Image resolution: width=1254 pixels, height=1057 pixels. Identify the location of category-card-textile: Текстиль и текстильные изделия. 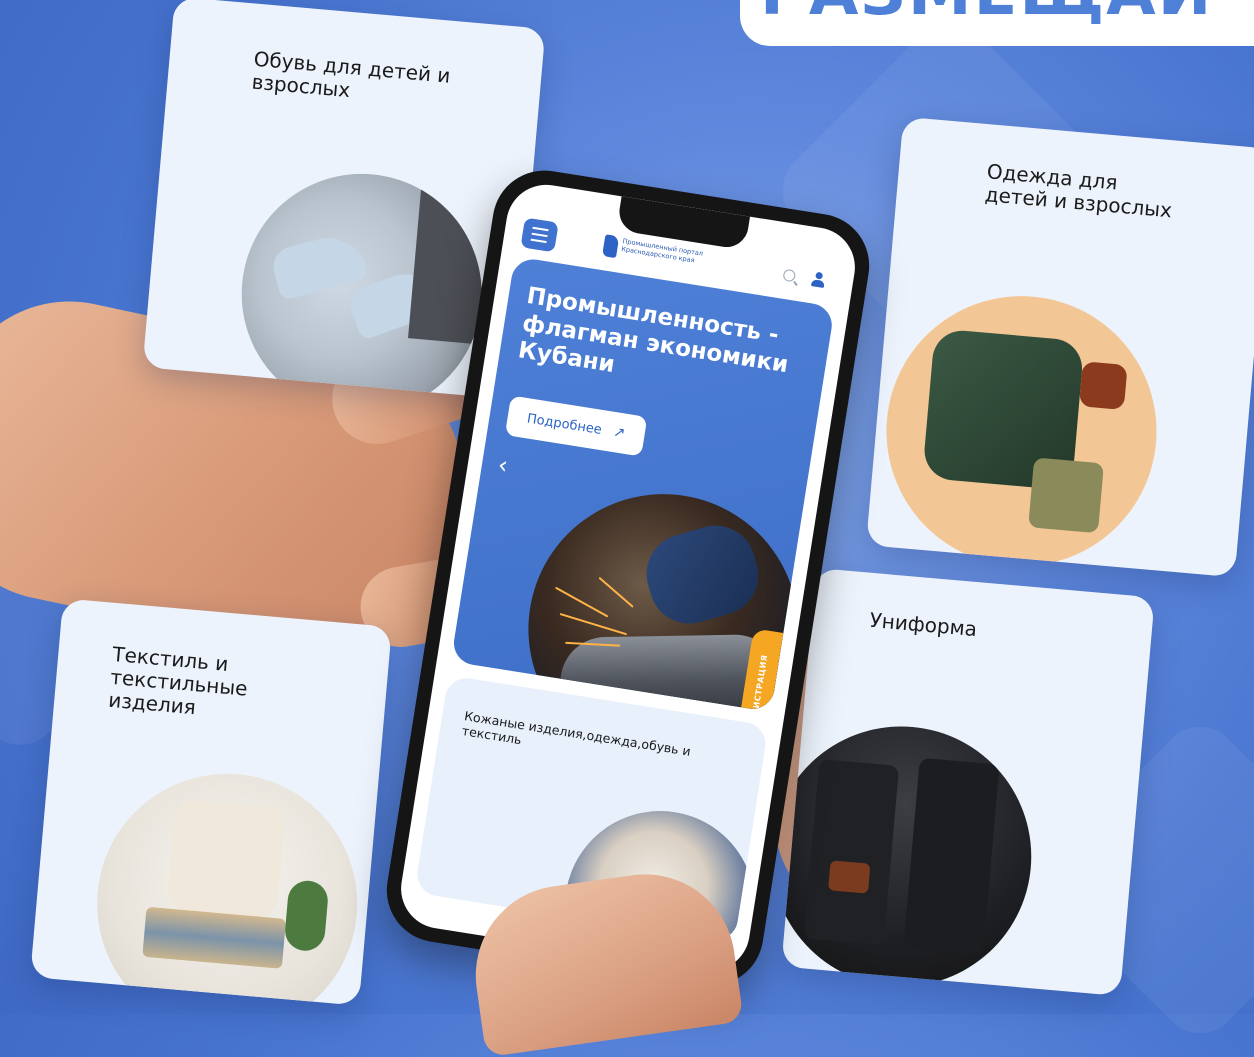
(211, 802).